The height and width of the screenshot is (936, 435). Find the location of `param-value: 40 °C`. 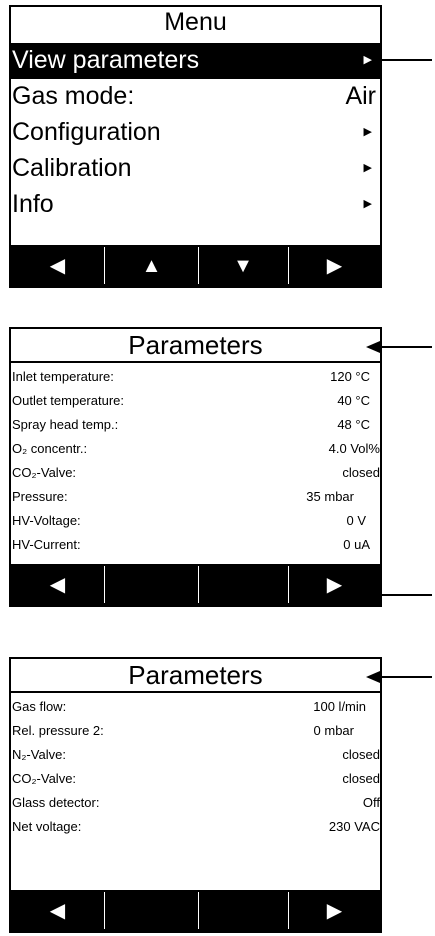

param-value: 40 °C is located at coordinates (353, 400).